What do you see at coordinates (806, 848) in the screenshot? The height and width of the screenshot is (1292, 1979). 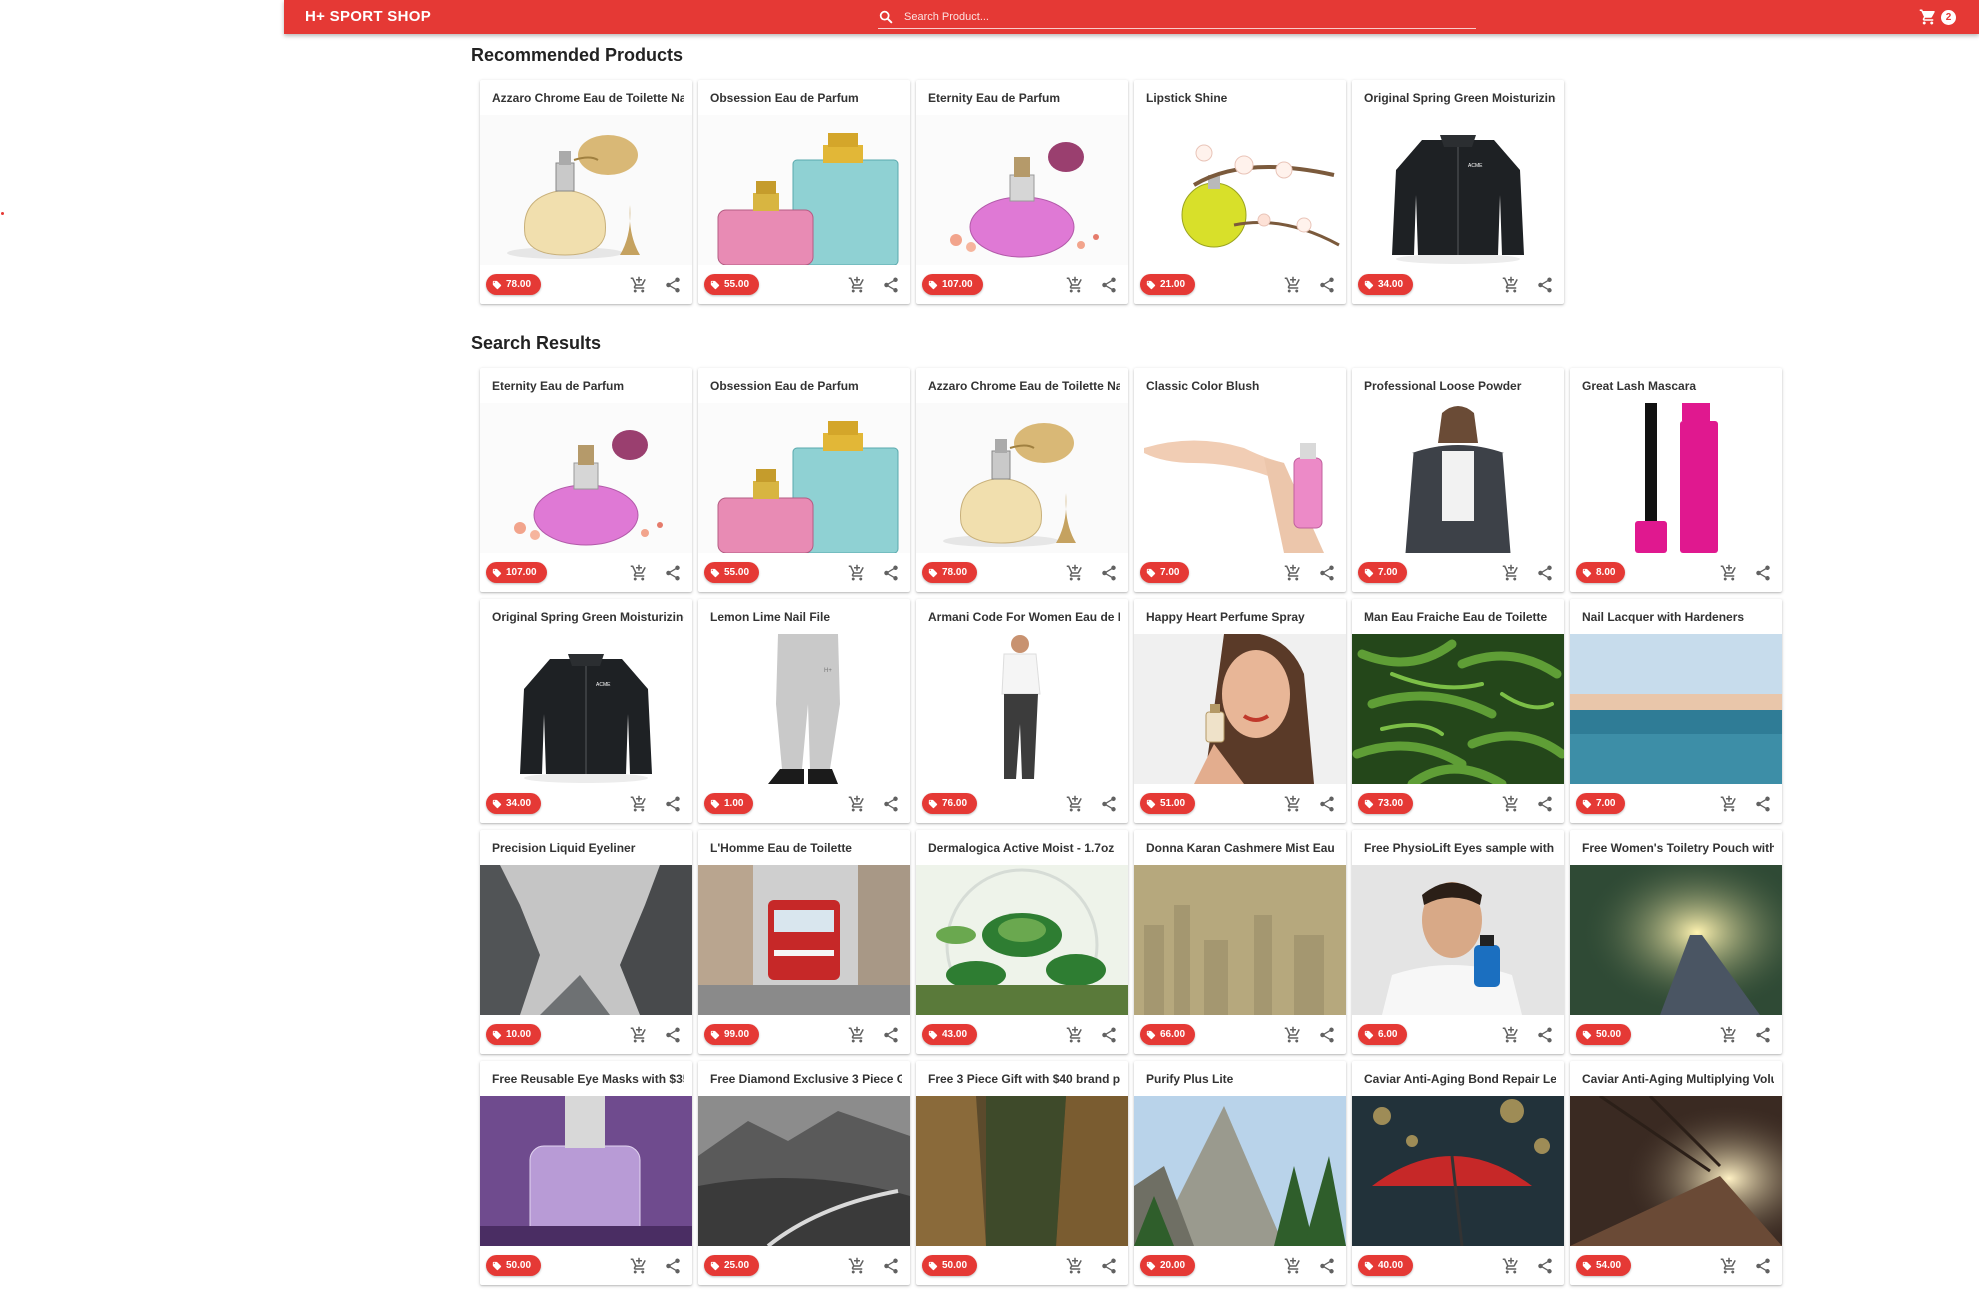 I see `product-name: L'Homme Eau de Toilette` at bounding box center [806, 848].